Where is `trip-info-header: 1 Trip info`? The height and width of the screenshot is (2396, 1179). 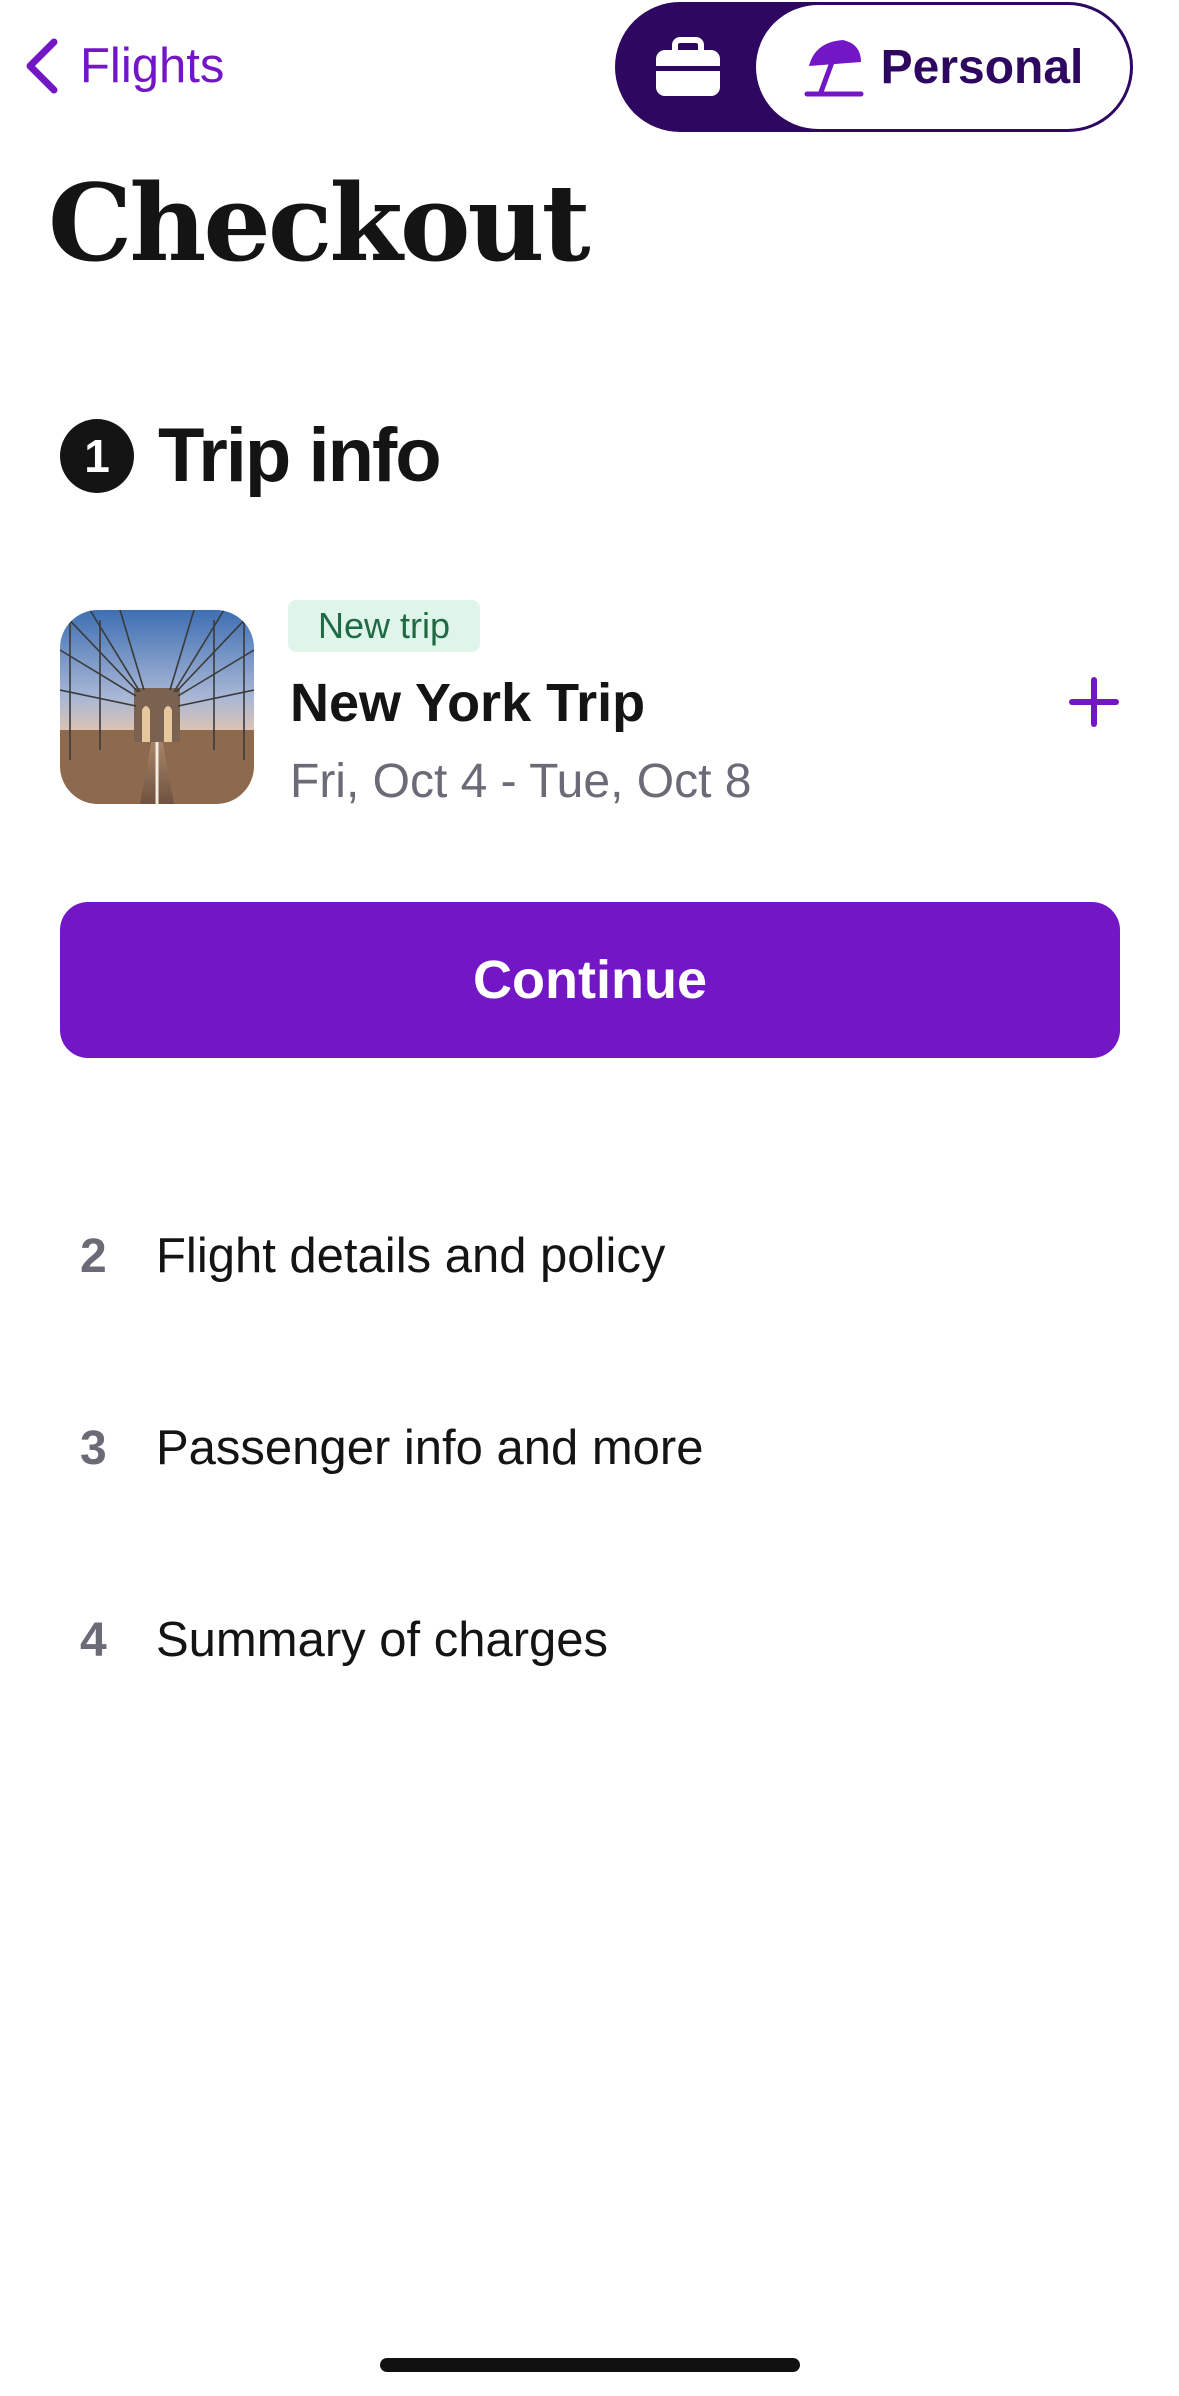 trip-info-header: 1 Trip info is located at coordinates (251, 455).